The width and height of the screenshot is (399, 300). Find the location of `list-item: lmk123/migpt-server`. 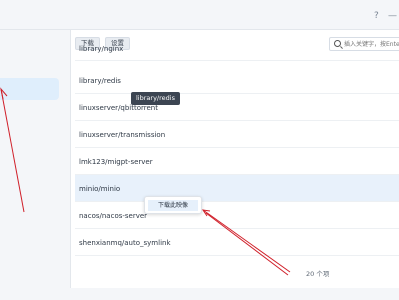

list-item: lmk123/migpt-server is located at coordinates (237, 161).